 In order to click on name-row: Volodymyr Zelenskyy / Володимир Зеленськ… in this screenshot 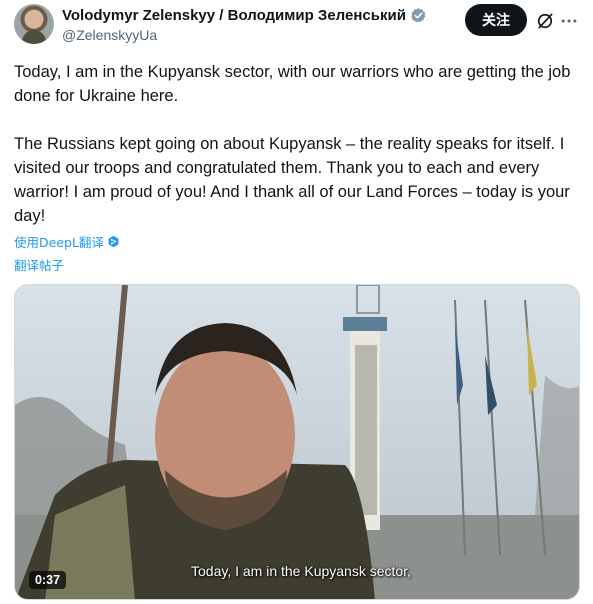, I will do `click(244, 15)`.